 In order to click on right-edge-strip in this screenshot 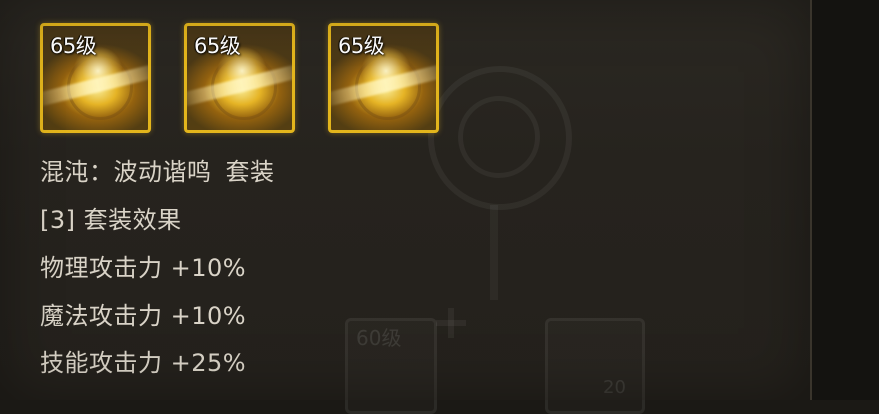, I will do `click(845, 200)`.